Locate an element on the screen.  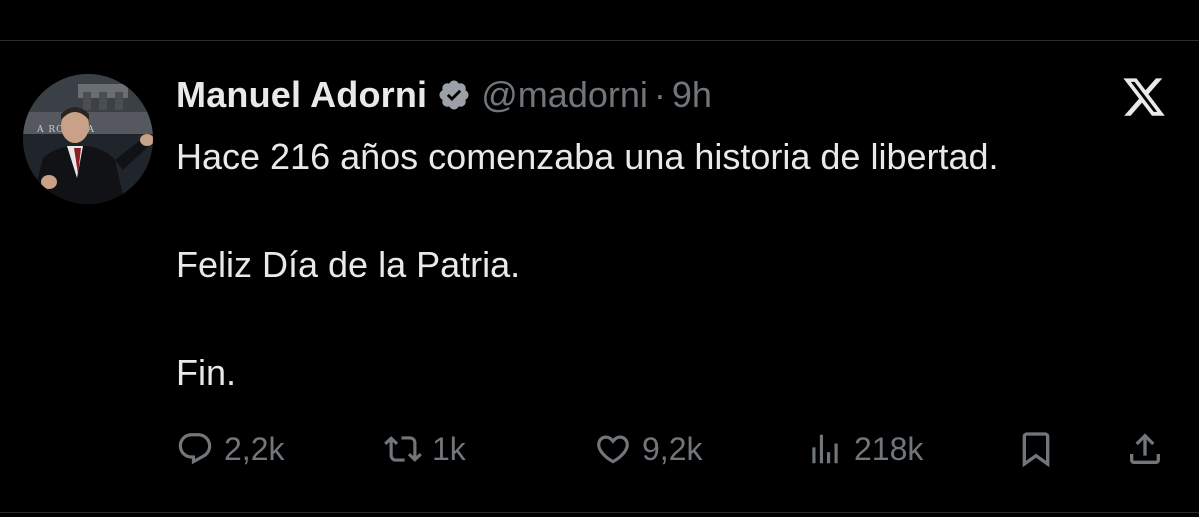
views-count: 218k is located at coordinates (889, 448).